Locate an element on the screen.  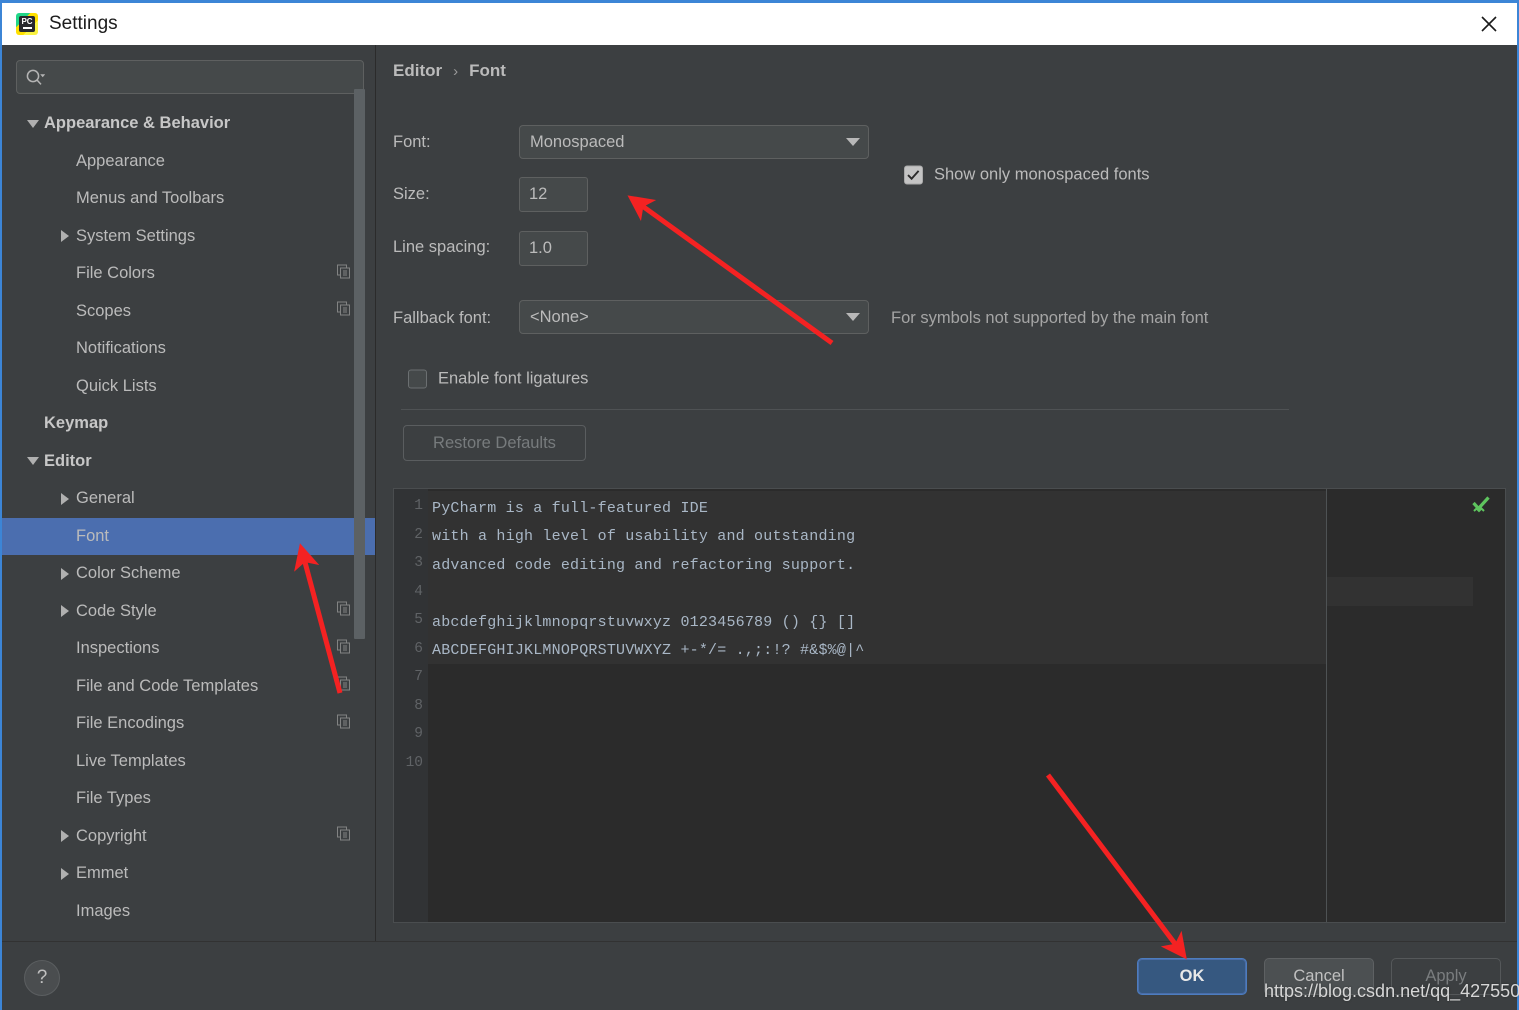
restore-defaults-label: Restore Defaults is located at coordinates (494, 442).